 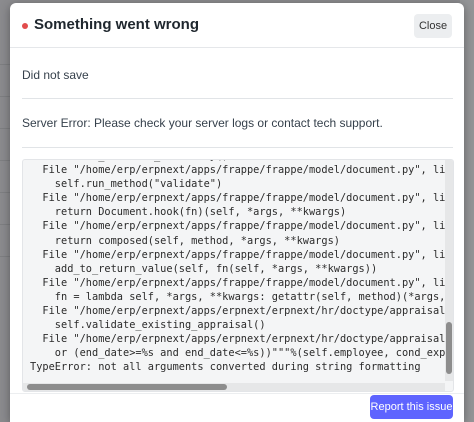 What do you see at coordinates (127, 387) in the screenshot?
I see `horizontal-scrollbar-thumb` at bounding box center [127, 387].